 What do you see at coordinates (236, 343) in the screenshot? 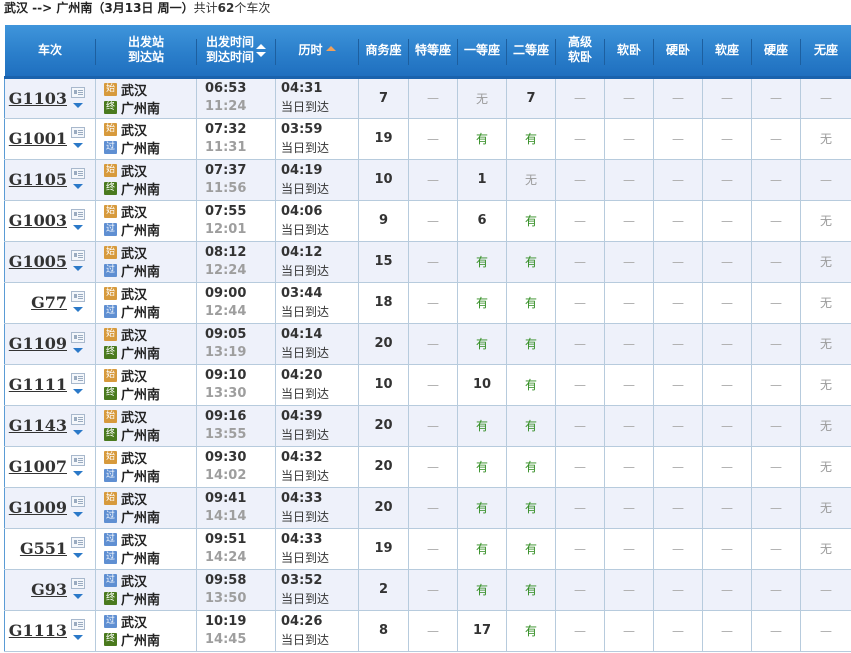
I see `time-cell: 09:05 13:19` at bounding box center [236, 343].